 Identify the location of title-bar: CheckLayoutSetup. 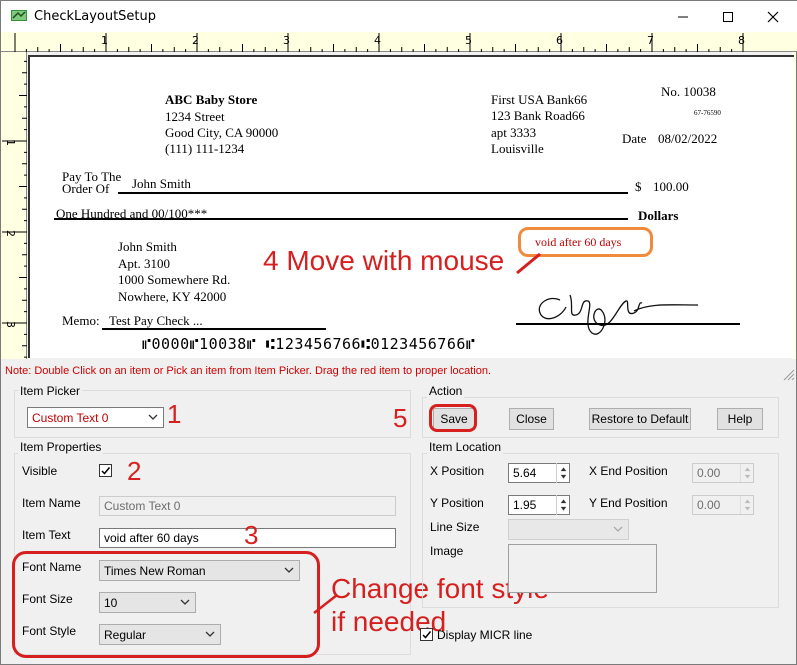
(399, 16).